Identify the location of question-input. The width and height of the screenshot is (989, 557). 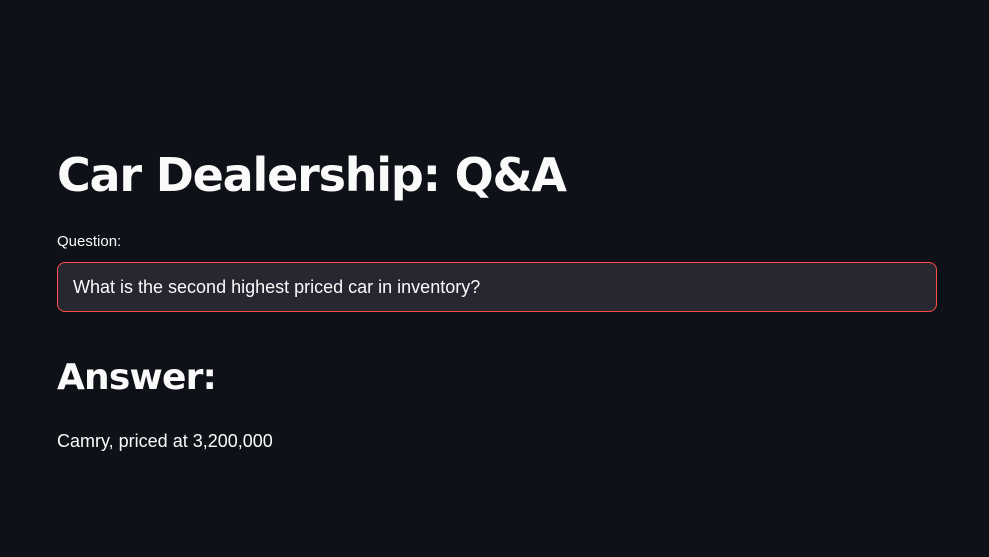
(497, 287).